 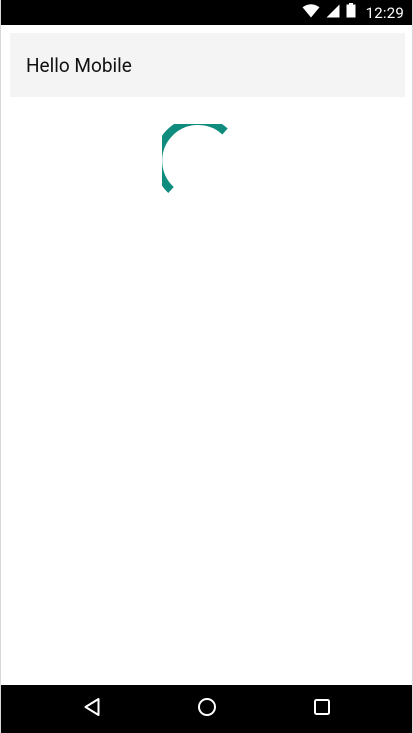 I want to click on home-icon, so click(x=207, y=709).